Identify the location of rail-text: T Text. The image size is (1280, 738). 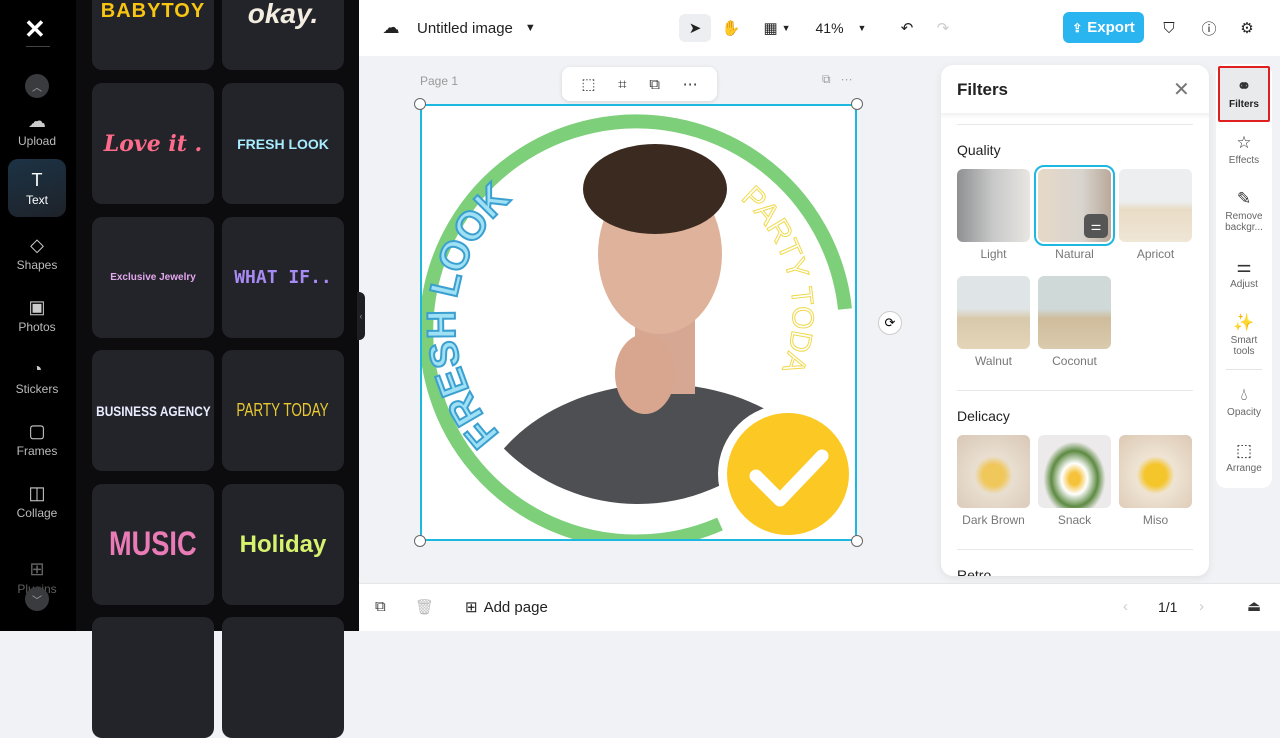
(37, 188).